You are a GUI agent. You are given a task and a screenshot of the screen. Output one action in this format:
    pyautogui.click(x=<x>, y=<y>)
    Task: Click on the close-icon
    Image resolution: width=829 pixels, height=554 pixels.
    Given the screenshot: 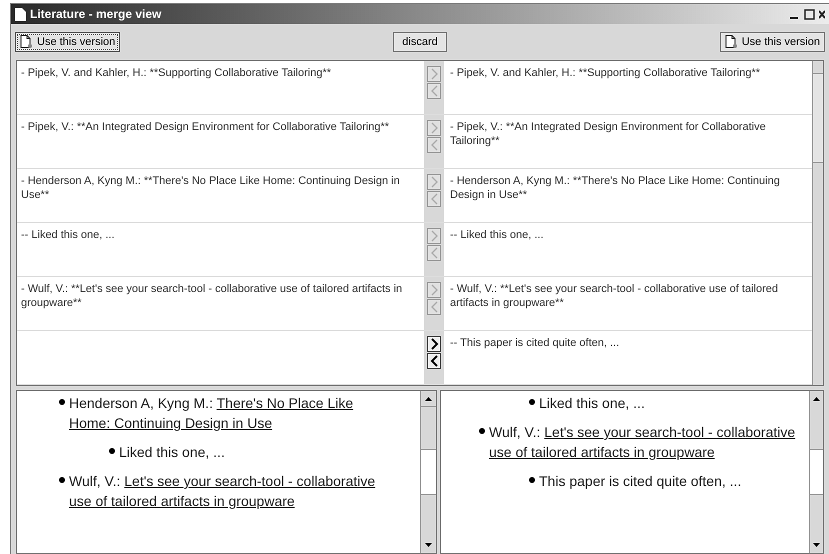 What is the action you would take?
    pyautogui.click(x=822, y=14)
    